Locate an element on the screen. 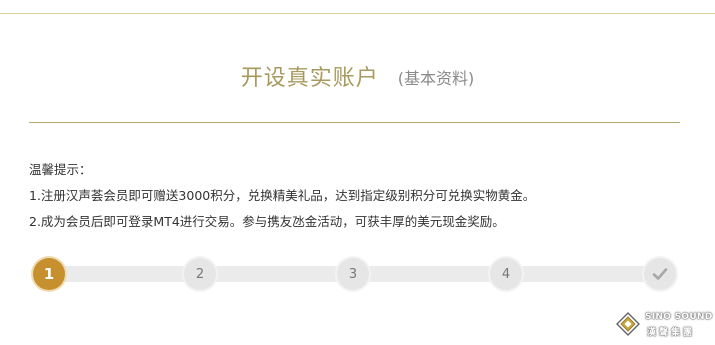 Image resolution: width=715 pixels, height=345 pixels. section-divider is located at coordinates (354, 122).